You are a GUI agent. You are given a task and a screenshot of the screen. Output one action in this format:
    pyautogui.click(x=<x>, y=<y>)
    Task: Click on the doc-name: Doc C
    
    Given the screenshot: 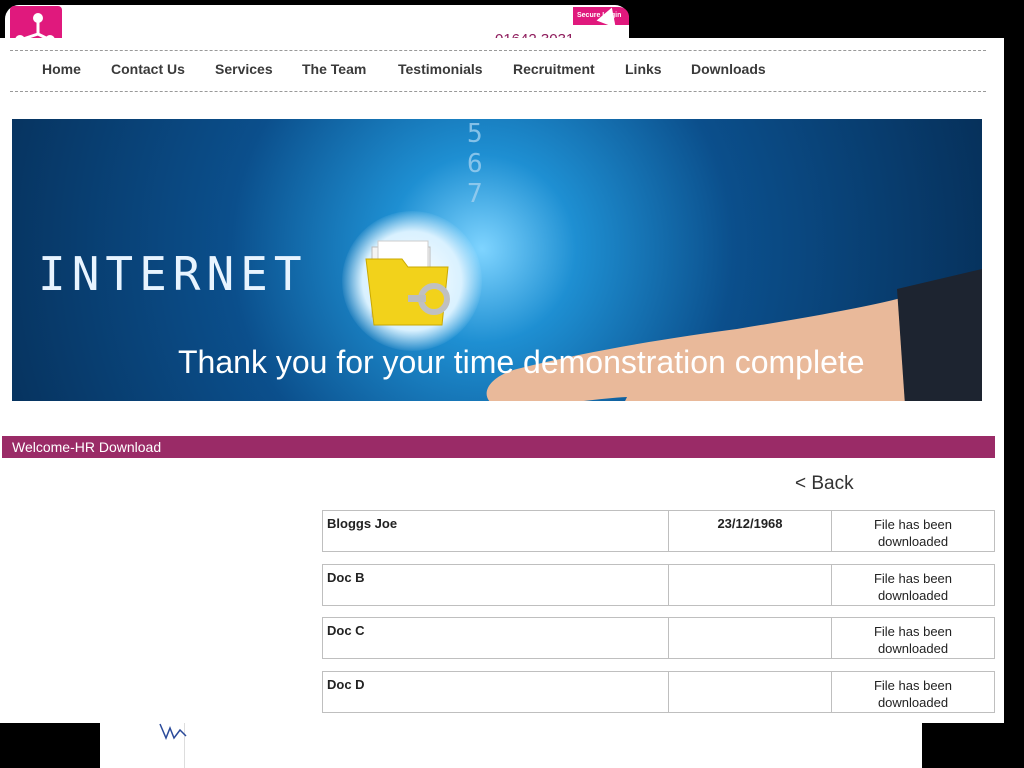 What is the action you would take?
    pyautogui.click(x=496, y=638)
    